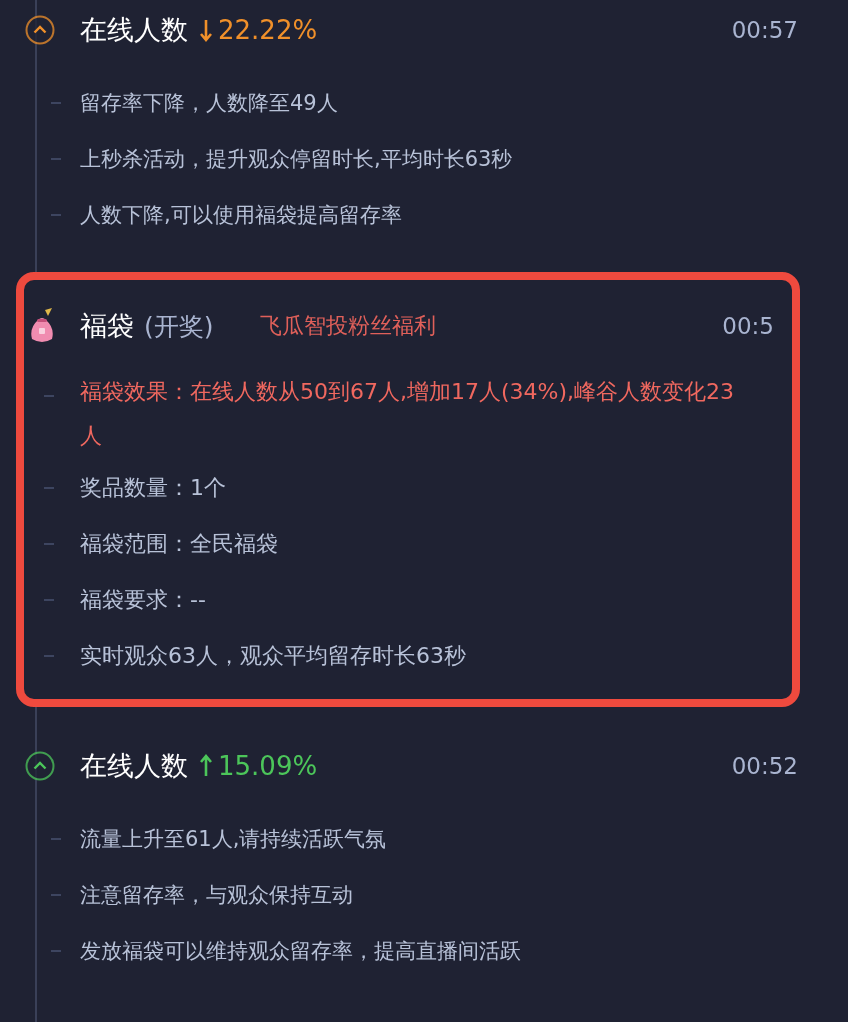 The height and width of the screenshot is (1022, 848). What do you see at coordinates (764, 30) in the screenshot?
I see `event-time: 00:57` at bounding box center [764, 30].